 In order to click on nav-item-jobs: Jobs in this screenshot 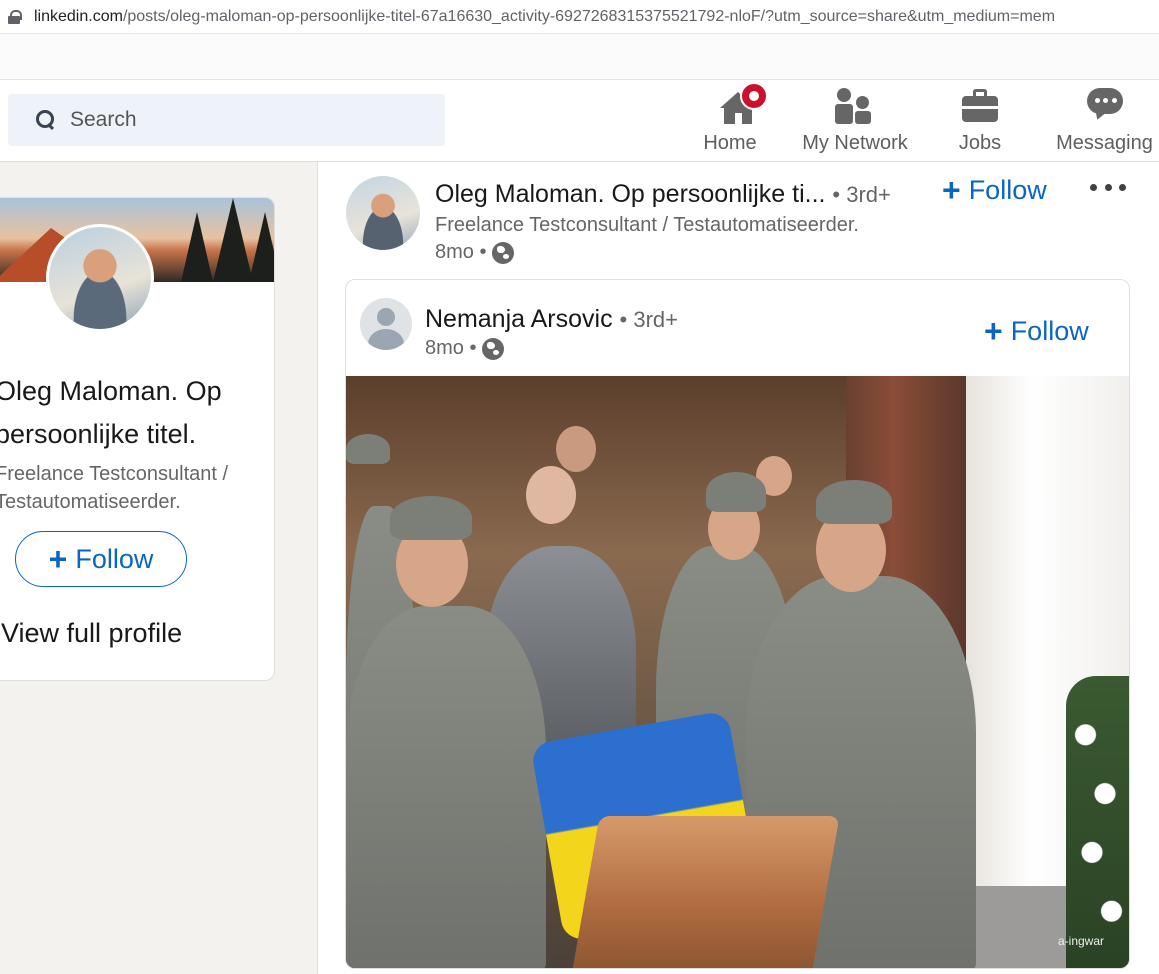, I will do `click(980, 122)`.